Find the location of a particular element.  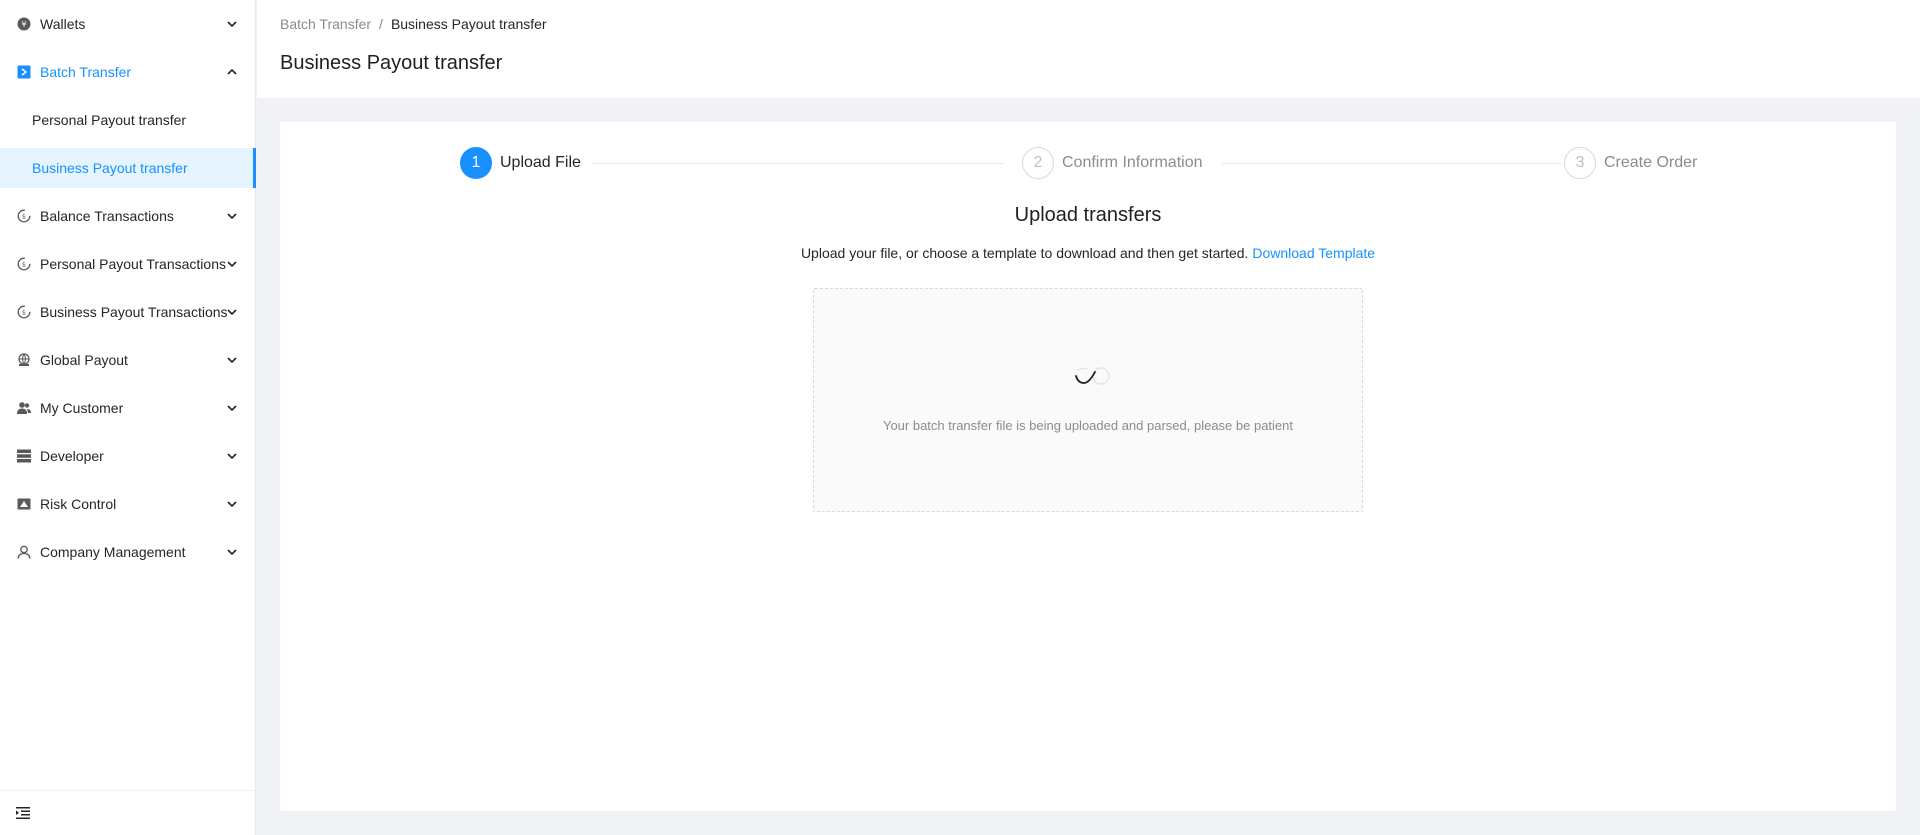

step-number: 2 is located at coordinates (1038, 163).